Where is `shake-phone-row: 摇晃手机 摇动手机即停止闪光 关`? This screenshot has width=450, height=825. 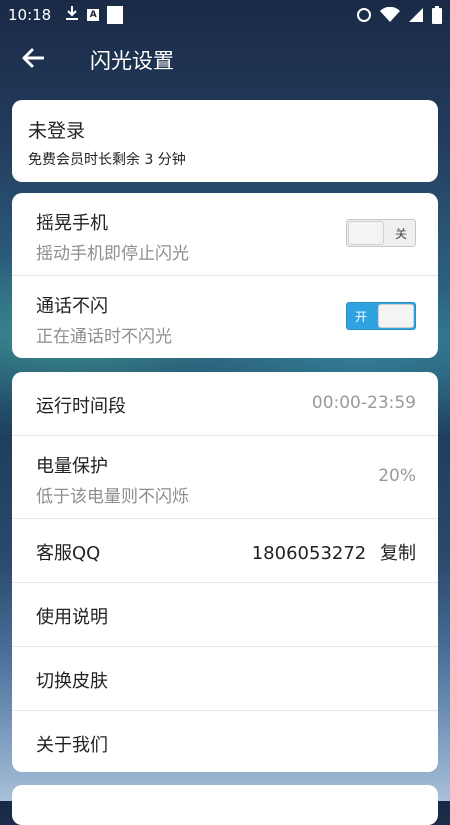 shake-phone-row: 摇晃手机 摇动手机即停止闪光 关 is located at coordinates (225, 234).